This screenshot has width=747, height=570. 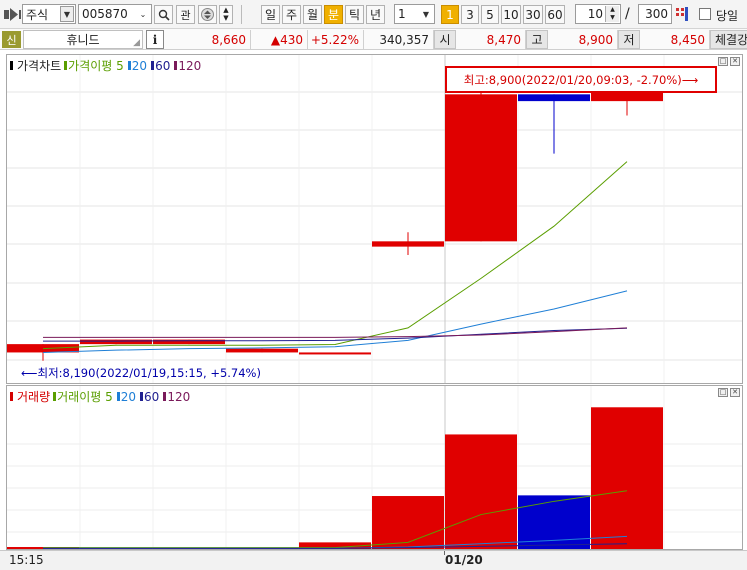 What do you see at coordinates (336, 39) in the screenshot?
I see `price-change-pct: +5.22%` at bounding box center [336, 39].